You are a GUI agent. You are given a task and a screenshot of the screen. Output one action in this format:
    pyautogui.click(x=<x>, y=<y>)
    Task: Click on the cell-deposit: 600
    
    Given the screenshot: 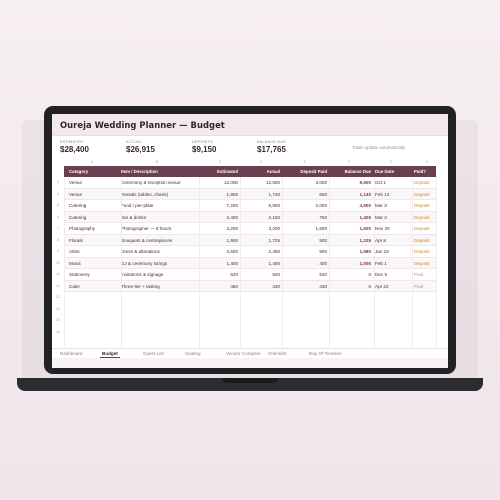 What is the action you would take?
    pyautogui.click(x=304, y=195)
    